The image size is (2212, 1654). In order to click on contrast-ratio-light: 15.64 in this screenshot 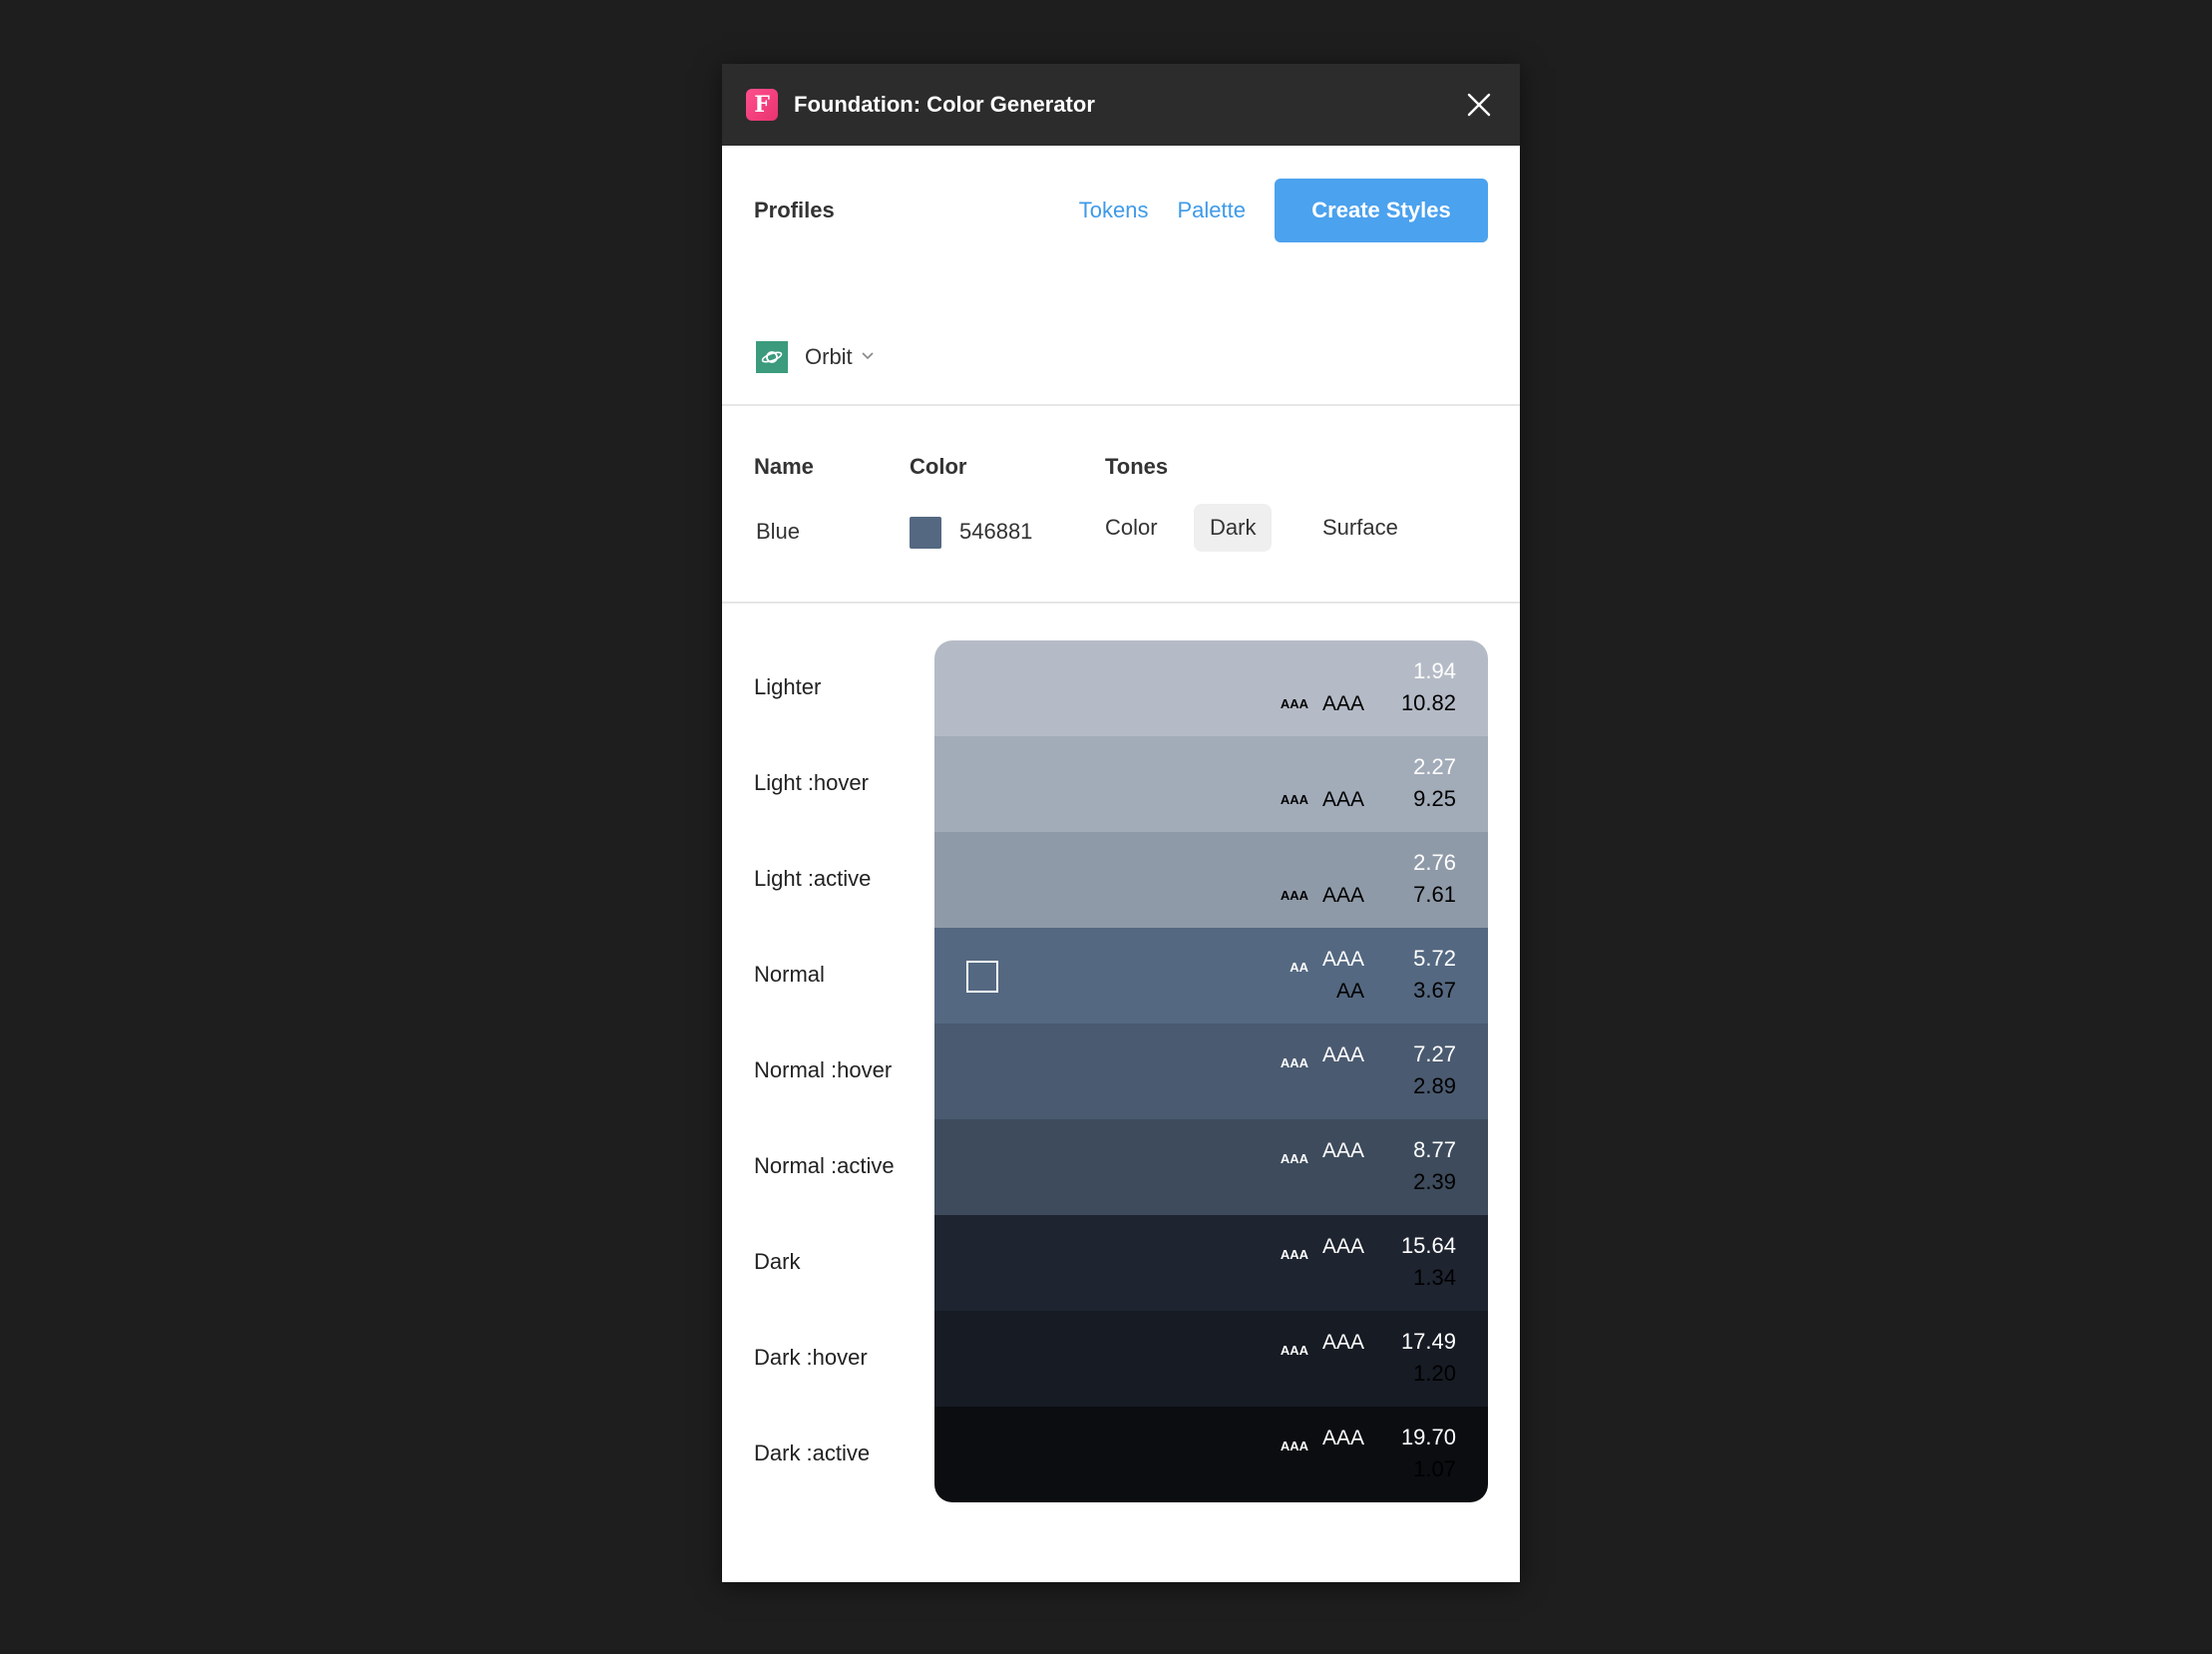, I will do `click(1428, 1245)`.